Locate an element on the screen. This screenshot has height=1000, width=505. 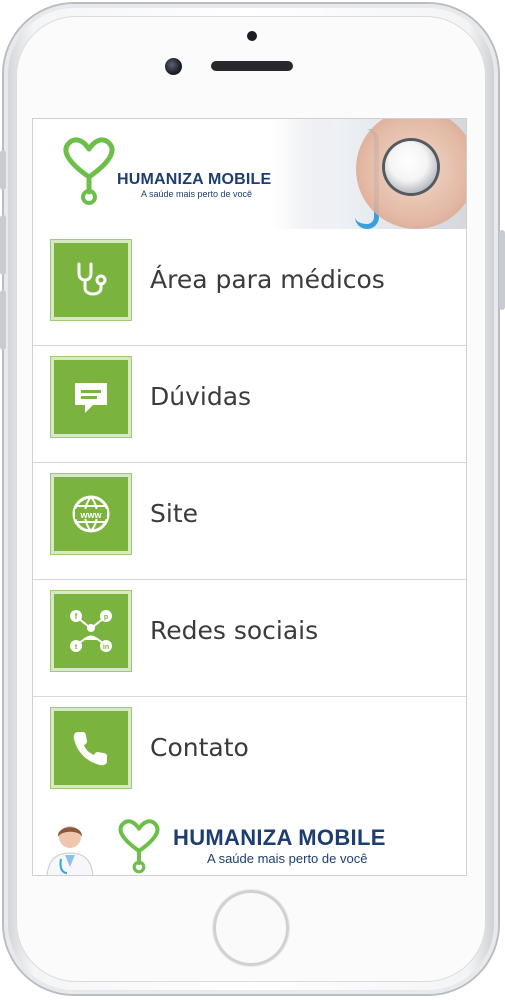
stethoscope-icon is located at coordinates (92, 279).